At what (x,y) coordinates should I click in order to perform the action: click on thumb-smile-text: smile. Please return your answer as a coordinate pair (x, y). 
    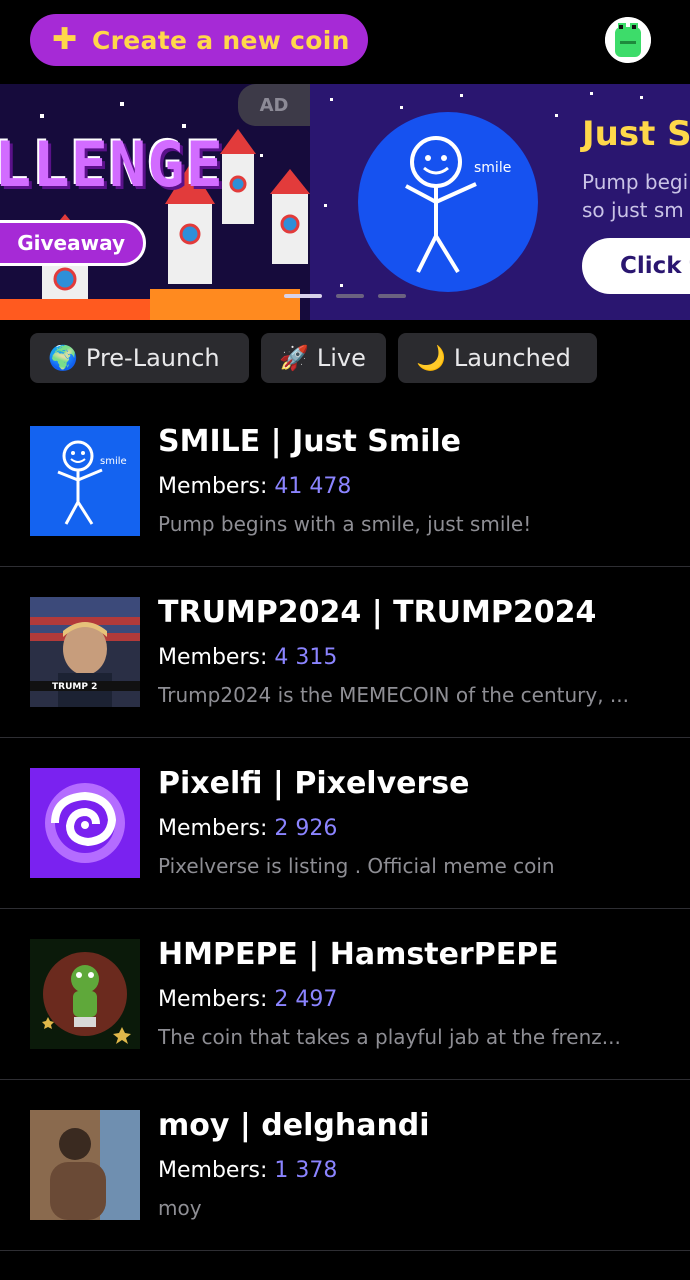
    Looking at the image, I should click on (113, 461).